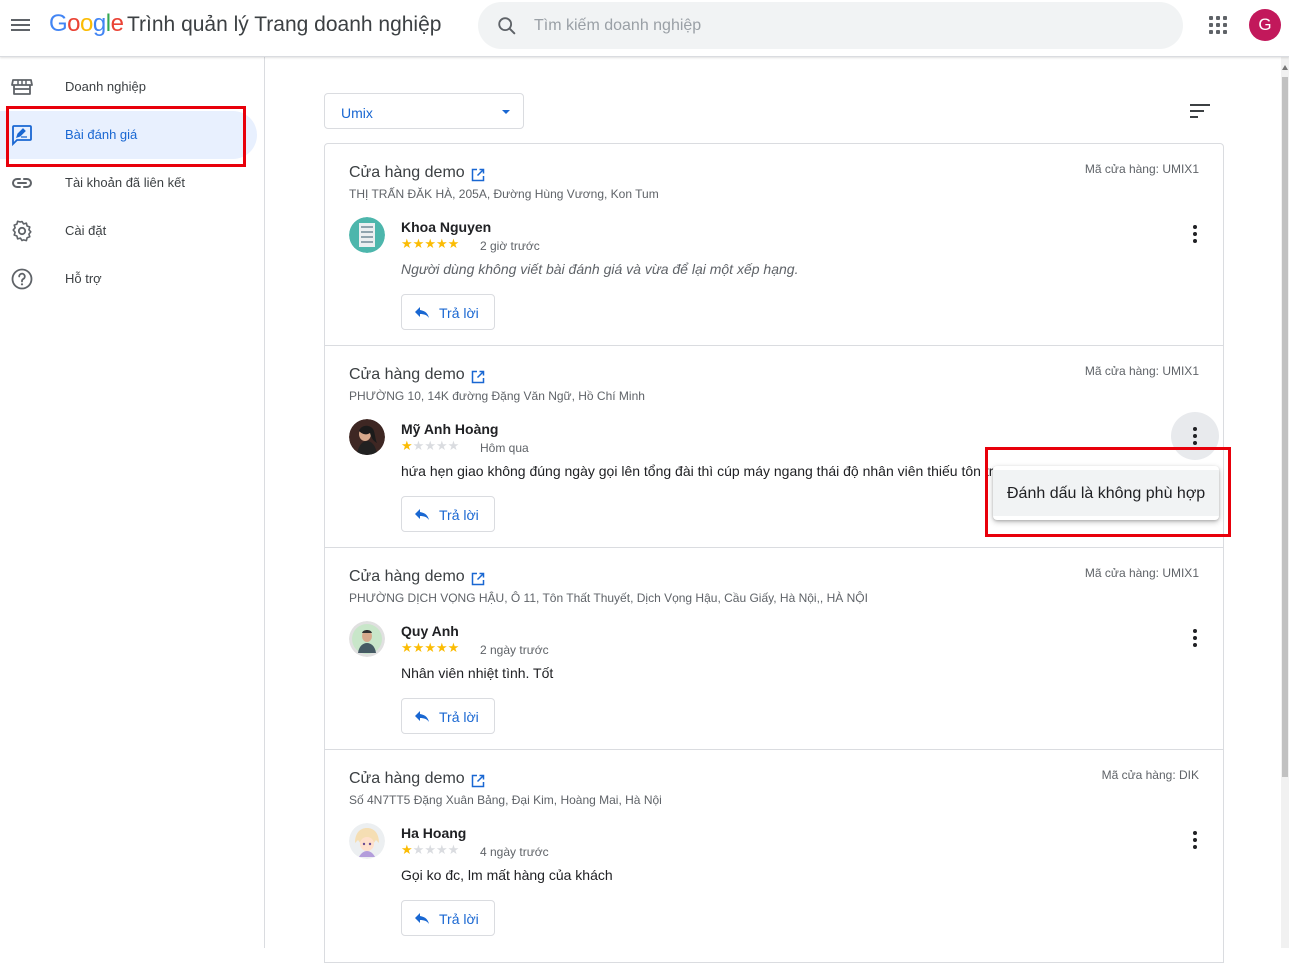 The height and width of the screenshot is (963, 1289). What do you see at coordinates (1285, 67) in the screenshot?
I see `scroll-up-icon` at bounding box center [1285, 67].